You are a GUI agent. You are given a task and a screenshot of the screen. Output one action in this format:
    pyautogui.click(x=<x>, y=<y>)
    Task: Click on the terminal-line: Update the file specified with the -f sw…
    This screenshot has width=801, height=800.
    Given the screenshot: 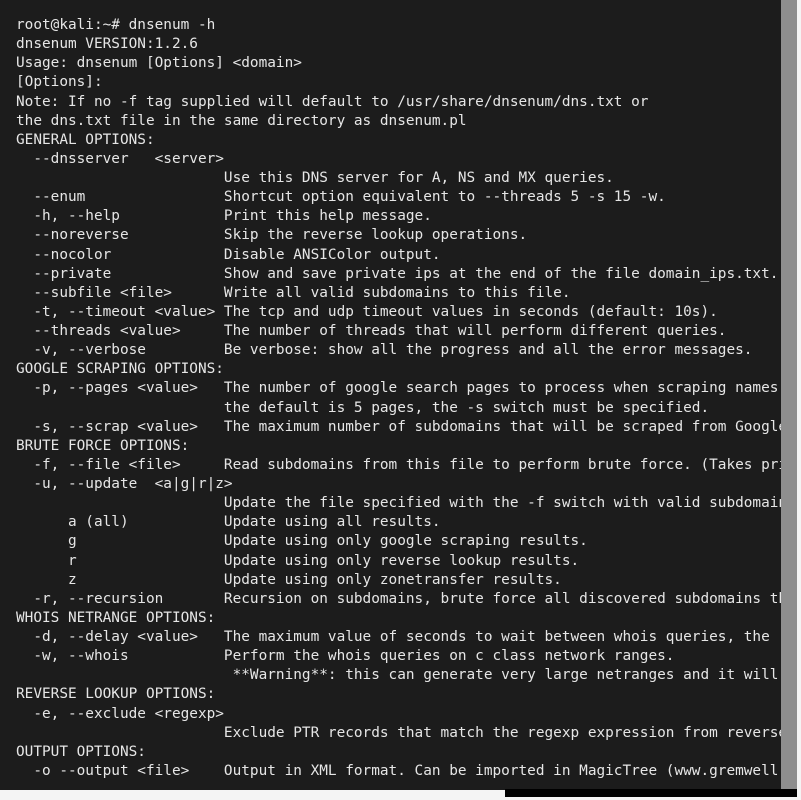 What is the action you would take?
    pyautogui.click(x=398, y=503)
    